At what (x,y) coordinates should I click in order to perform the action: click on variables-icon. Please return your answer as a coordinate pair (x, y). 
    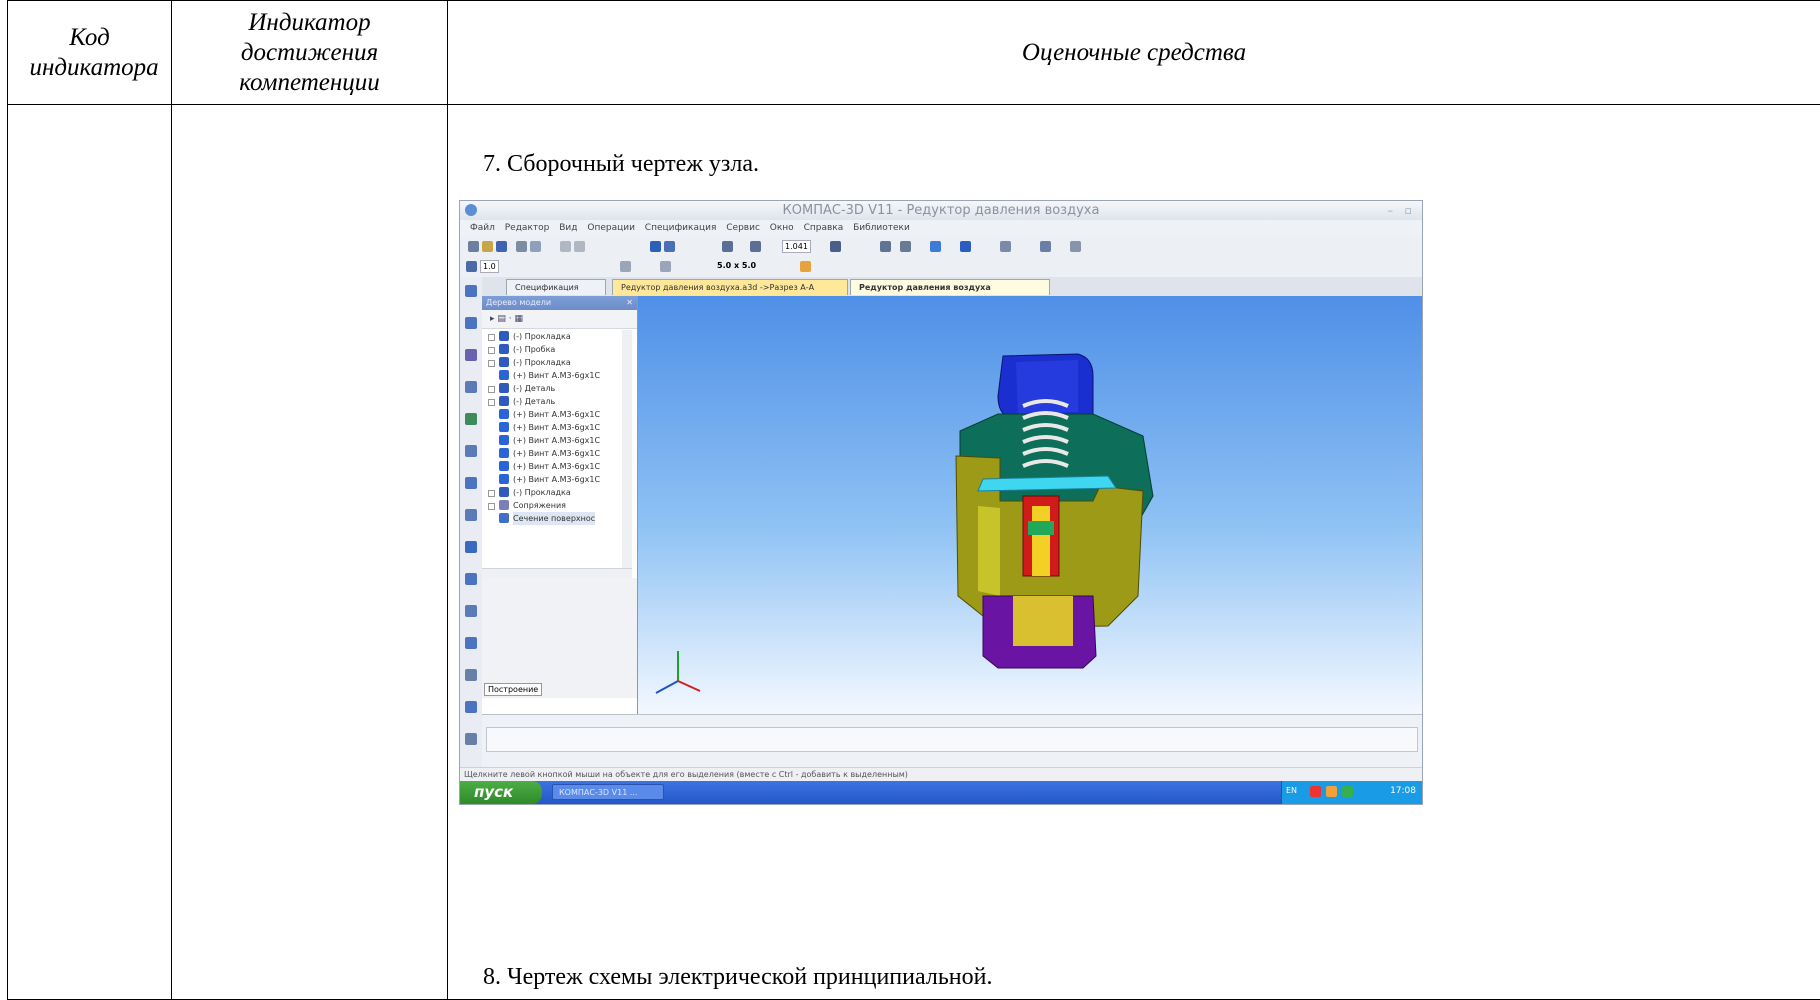
    Looking at the image, I should click on (669, 246).